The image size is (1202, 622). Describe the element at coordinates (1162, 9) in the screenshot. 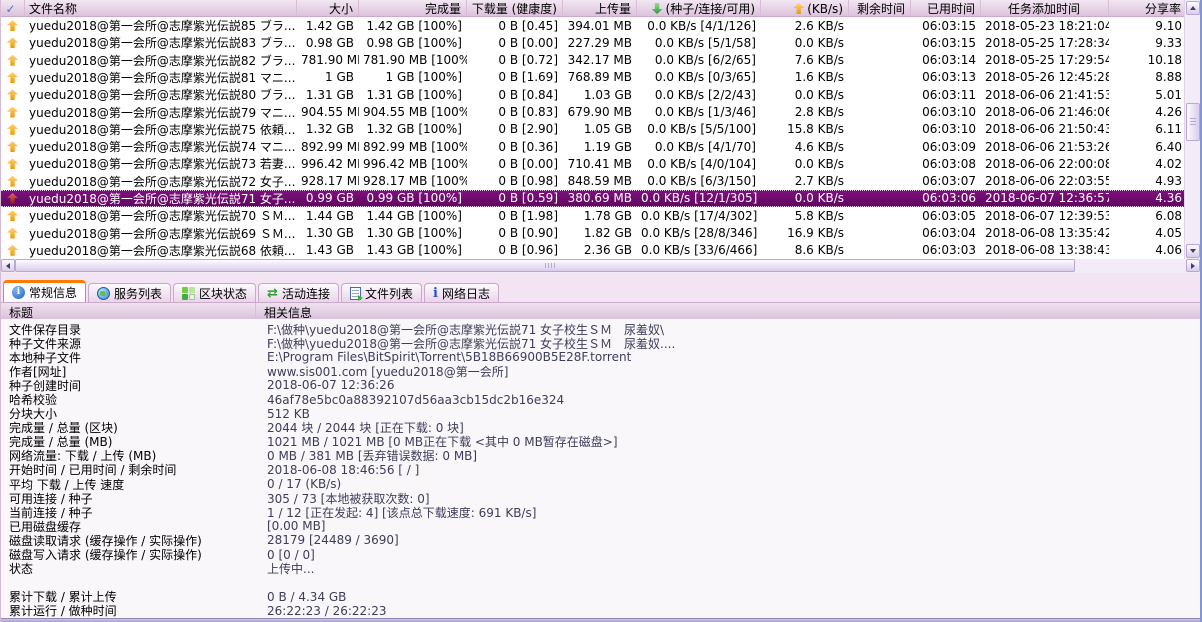

I see `column-header-label: 分享率` at that location.